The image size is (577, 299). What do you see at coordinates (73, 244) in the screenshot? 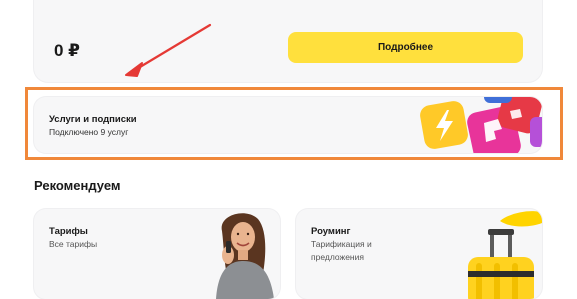
I see `tariffs-subtitle: Все тарифы` at bounding box center [73, 244].